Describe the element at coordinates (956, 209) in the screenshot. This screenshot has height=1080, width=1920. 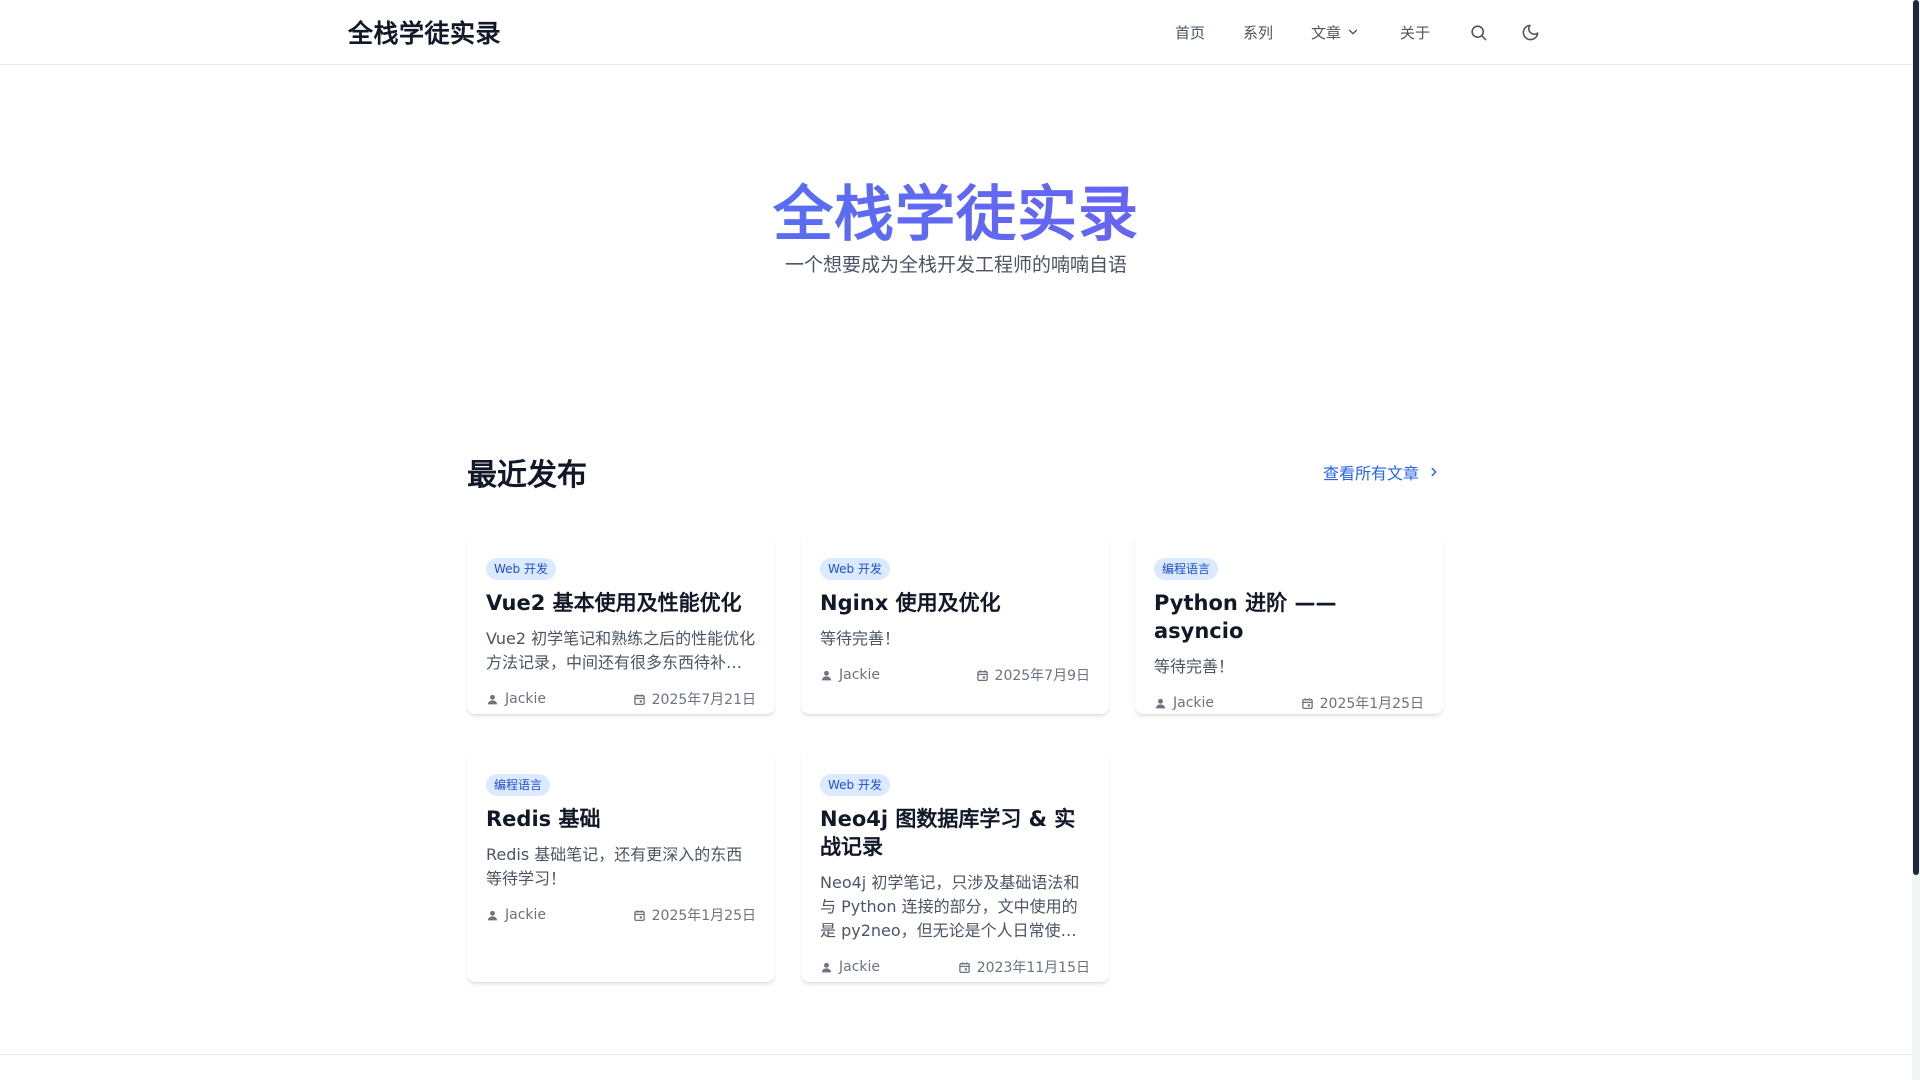
I see `hero-title: 全栈学徒实录` at that location.